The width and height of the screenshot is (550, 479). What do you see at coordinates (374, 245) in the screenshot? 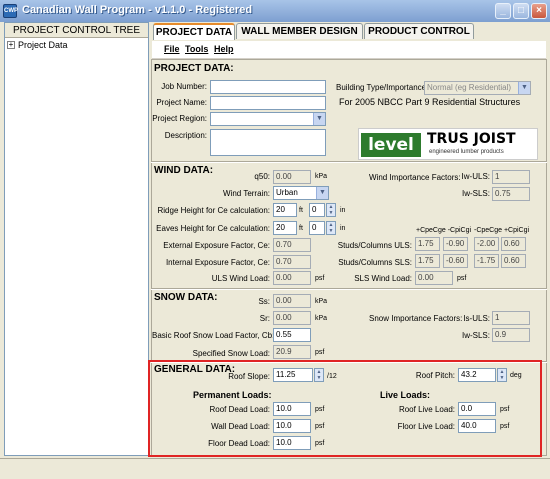
I see `studs-uls-label: Studs/Columns ULS:` at bounding box center [374, 245].